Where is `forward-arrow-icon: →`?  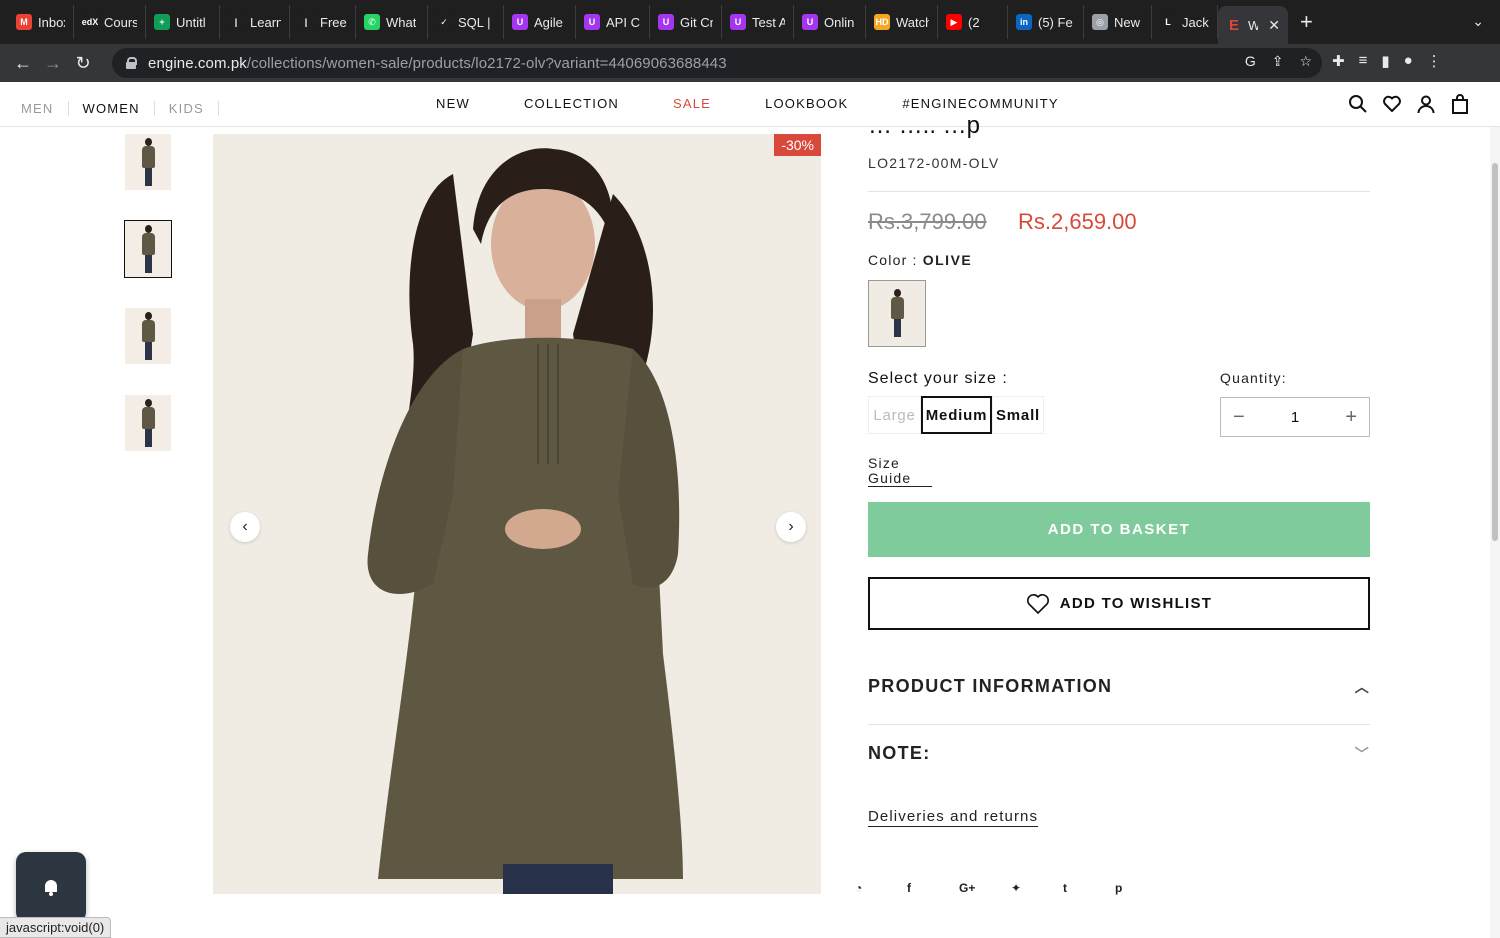 forward-arrow-icon: → is located at coordinates (53, 63).